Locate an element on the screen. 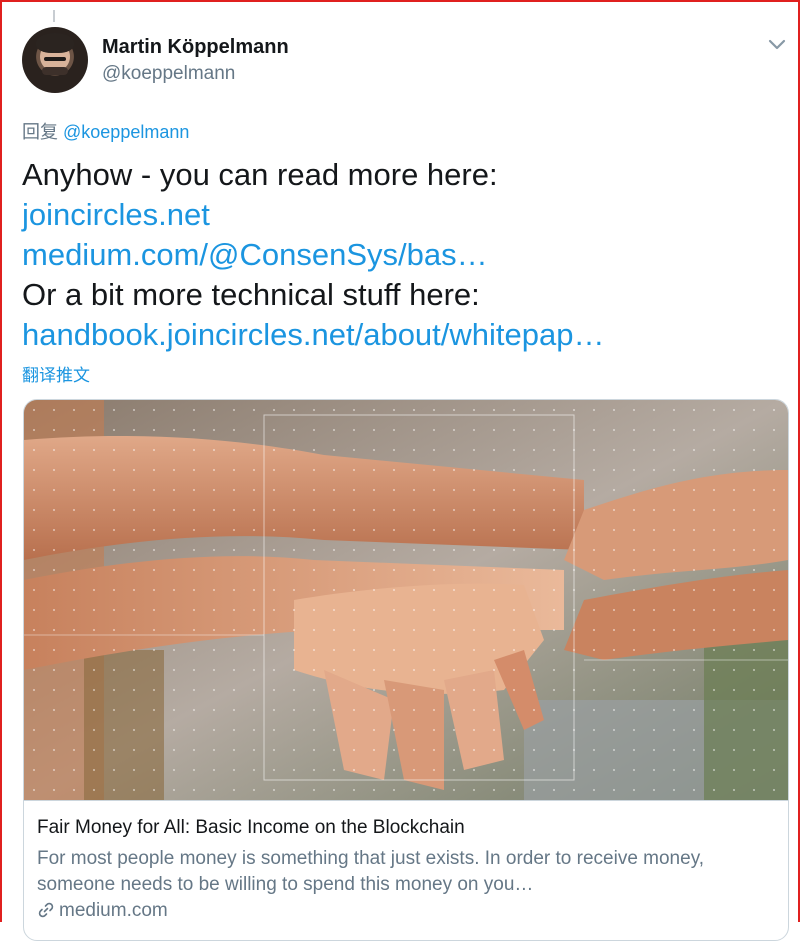 Image resolution: width=800 pixels, height=941 pixels. author-name: Martin Köppelmann is located at coordinates (195, 47).